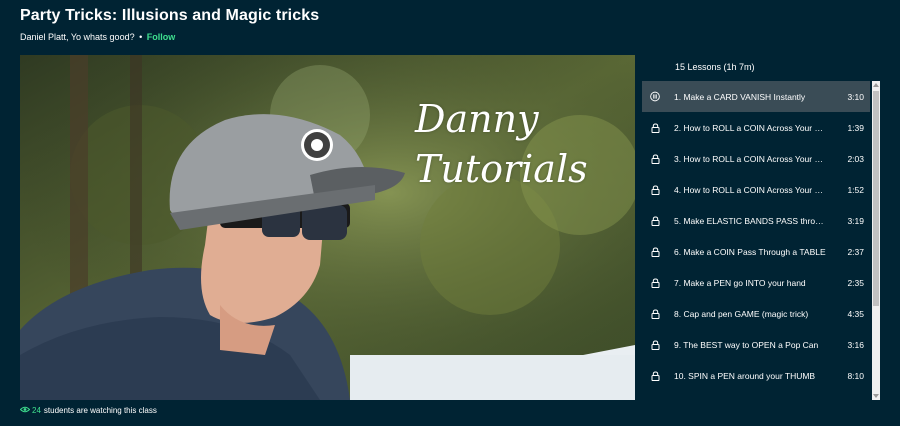 The image size is (900, 426). Describe the element at coordinates (746, 344) in the screenshot. I see `lesson-title: 9. The BEST way to OPEN a Pop Can` at that location.